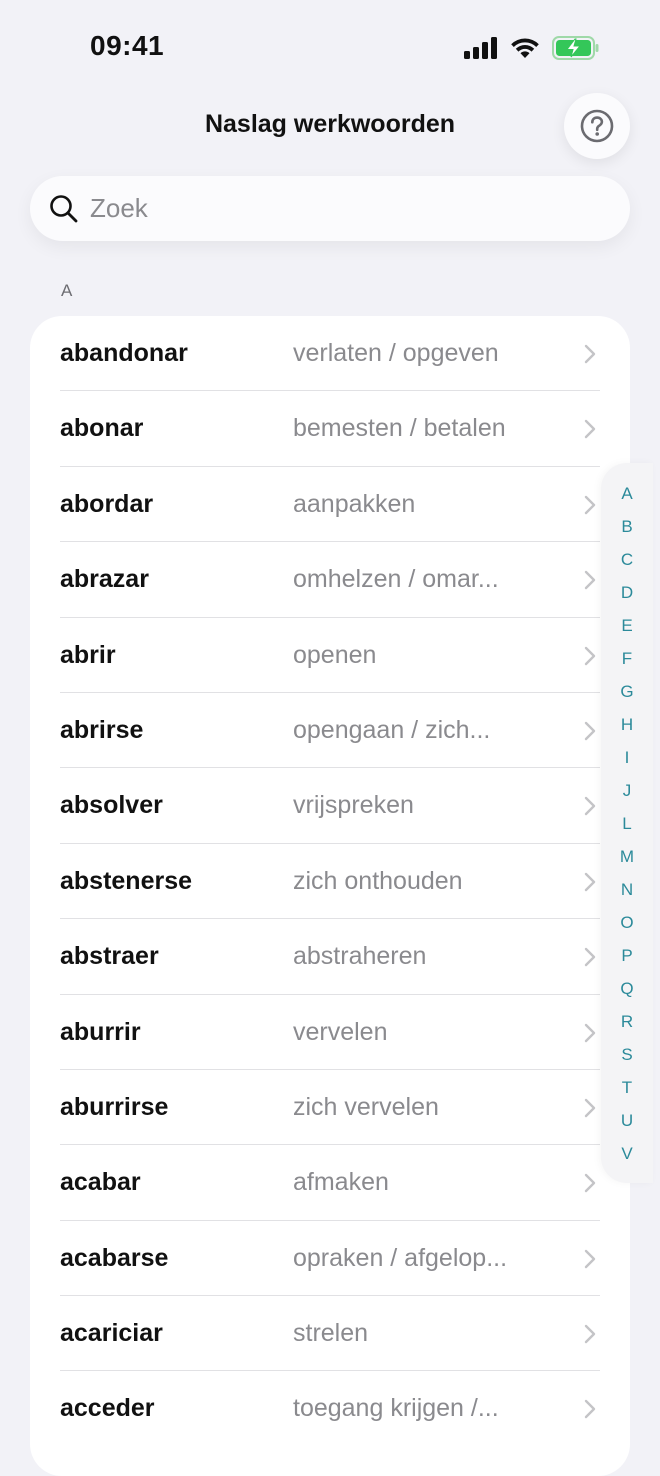  Describe the element at coordinates (100, 1182) in the screenshot. I see `verb-label: acabar` at that location.